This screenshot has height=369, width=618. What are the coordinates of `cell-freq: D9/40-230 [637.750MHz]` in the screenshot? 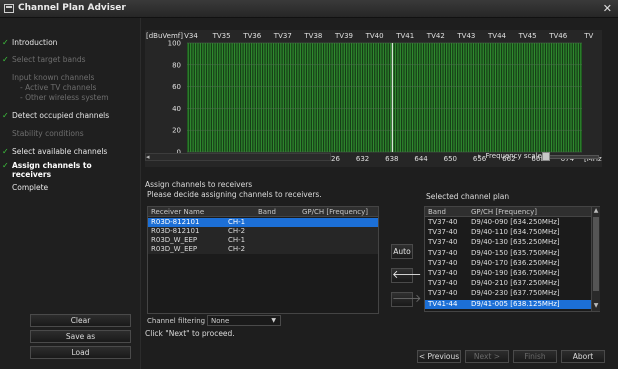 It's located at (515, 293).